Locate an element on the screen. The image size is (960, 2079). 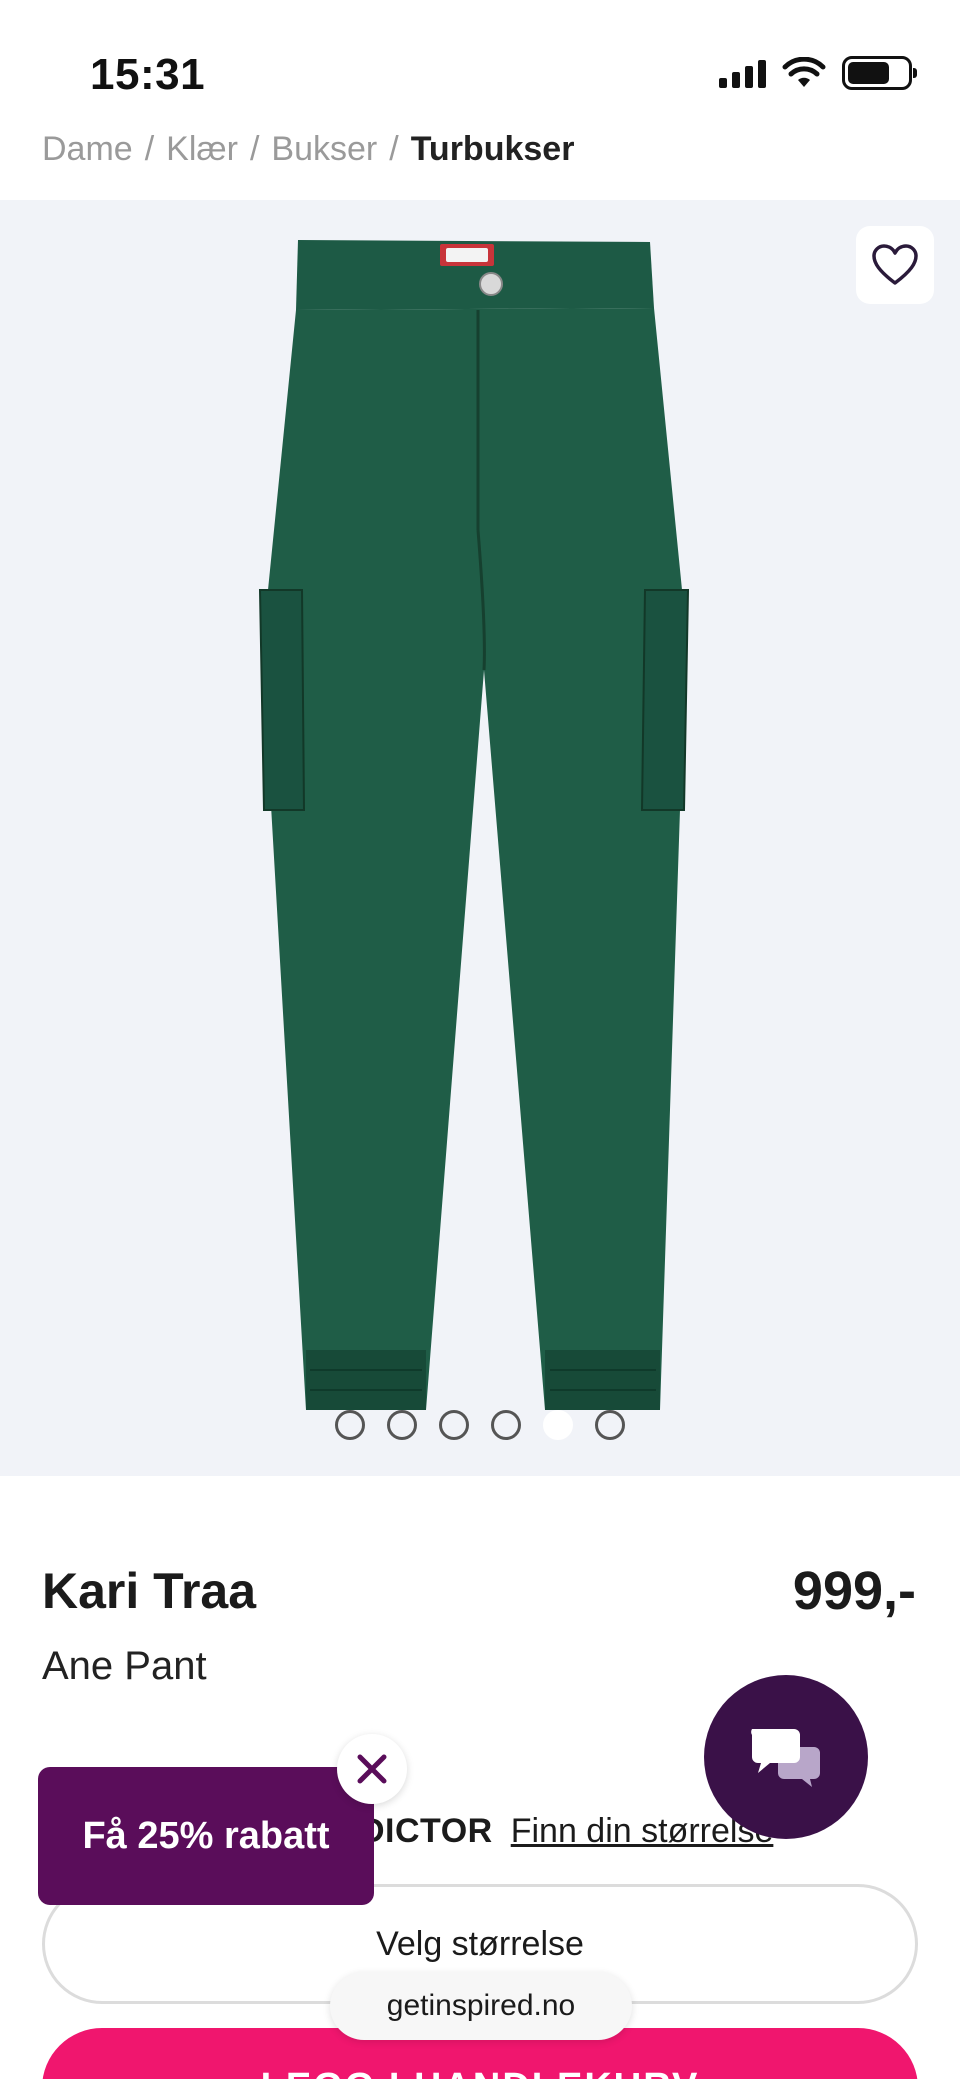
breadcrumb-item-dame: Dame is located at coordinates (87, 149).